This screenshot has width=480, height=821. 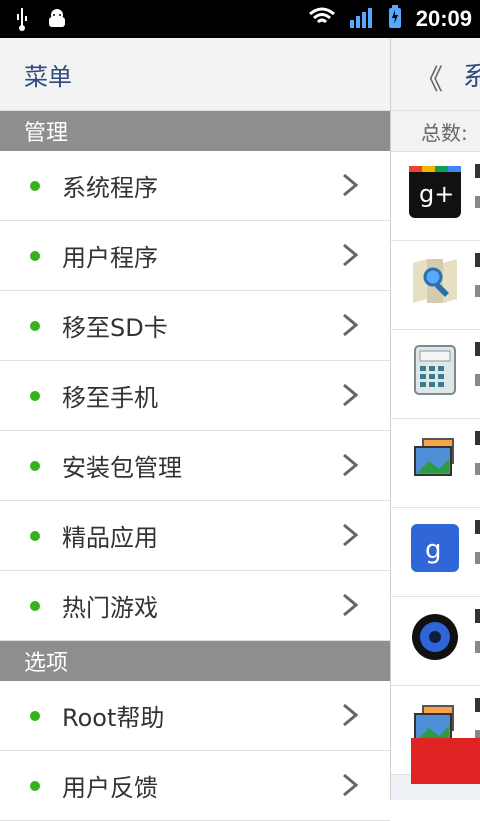 I want to click on menu-item-featured-apps: 精品应用, so click(x=195, y=536).